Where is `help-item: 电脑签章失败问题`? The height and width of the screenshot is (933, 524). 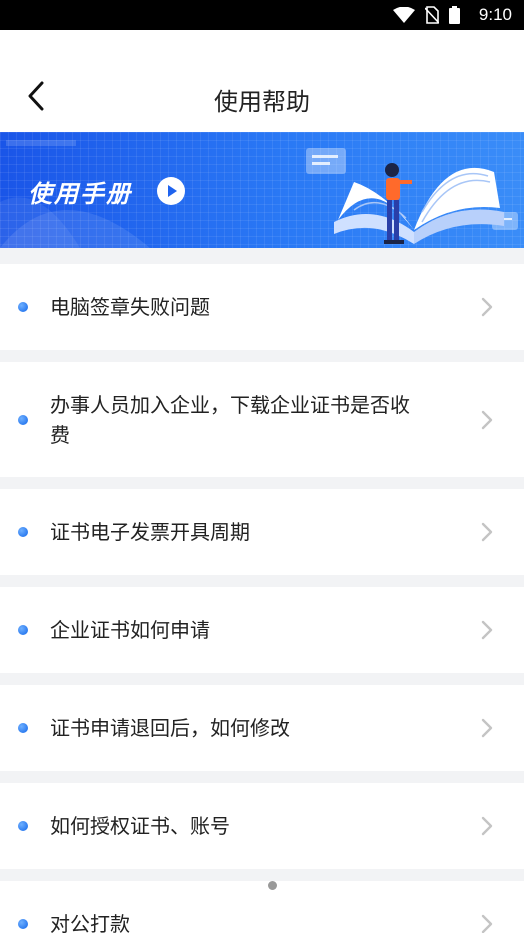 help-item: 电脑签章失败问题 is located at coordinates (262, 307).